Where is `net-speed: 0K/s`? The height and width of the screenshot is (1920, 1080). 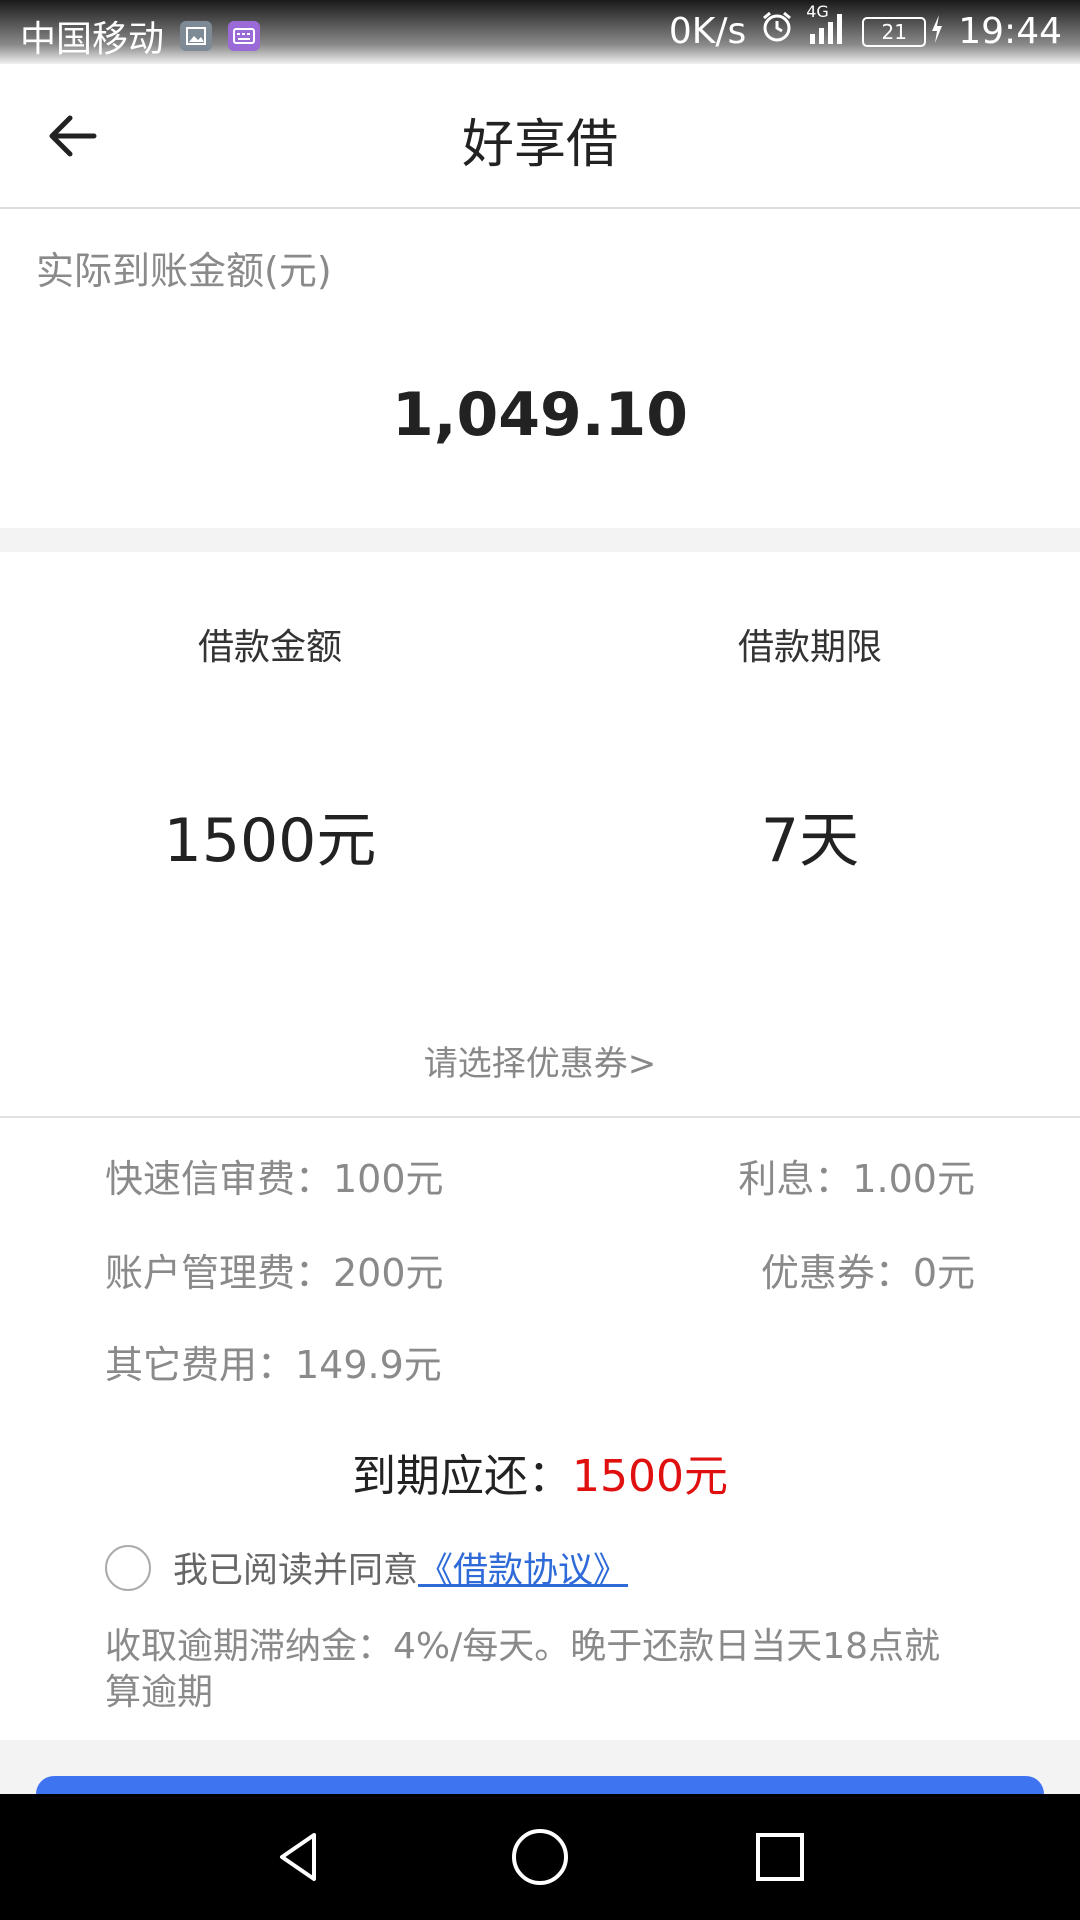 net-speed: 0K/s is located at coordinates (707, 31).